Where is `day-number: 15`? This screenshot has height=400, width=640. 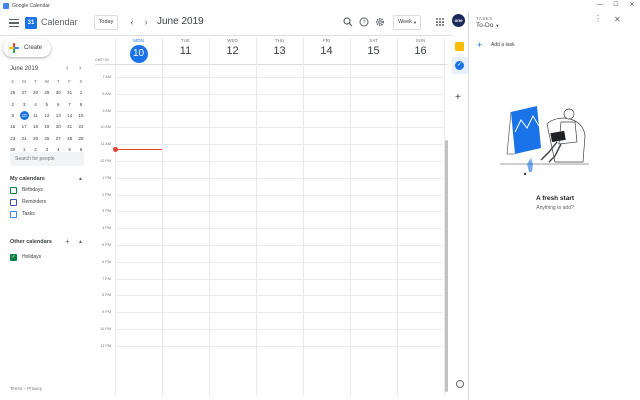 day-number: 15 is located at coordinates (373, 51).